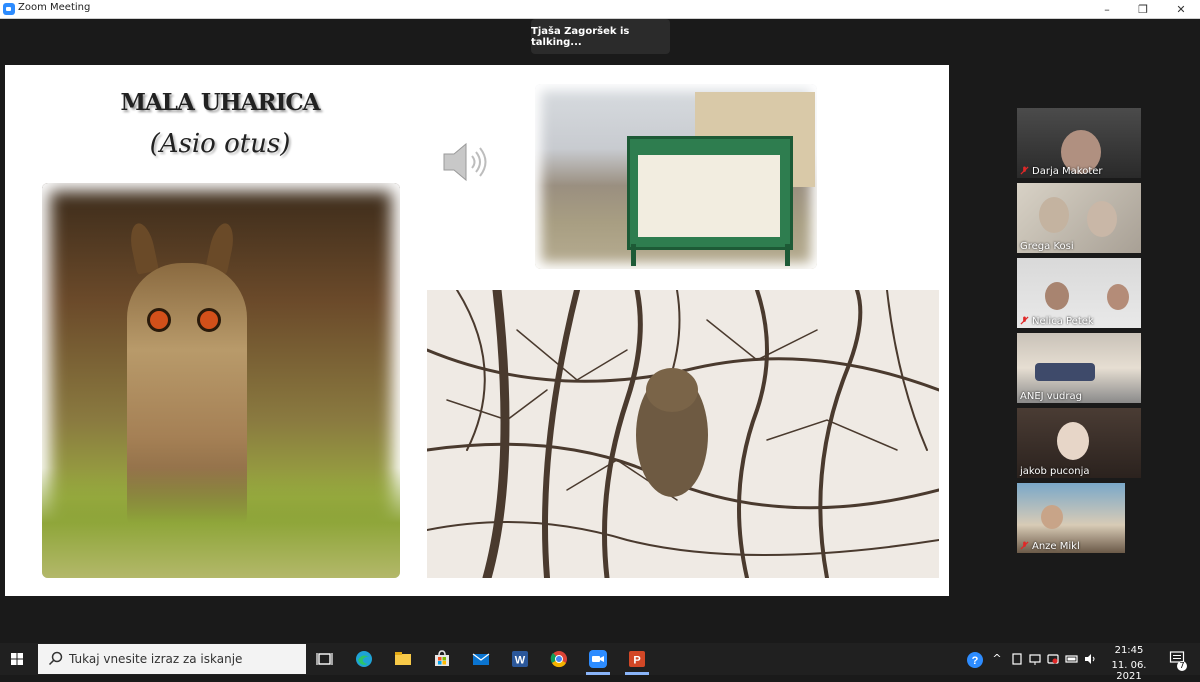  Describe the element at coordinates (1079, 293) in the screenshot. I see `participant-tile: Nelica Petek` at that location.